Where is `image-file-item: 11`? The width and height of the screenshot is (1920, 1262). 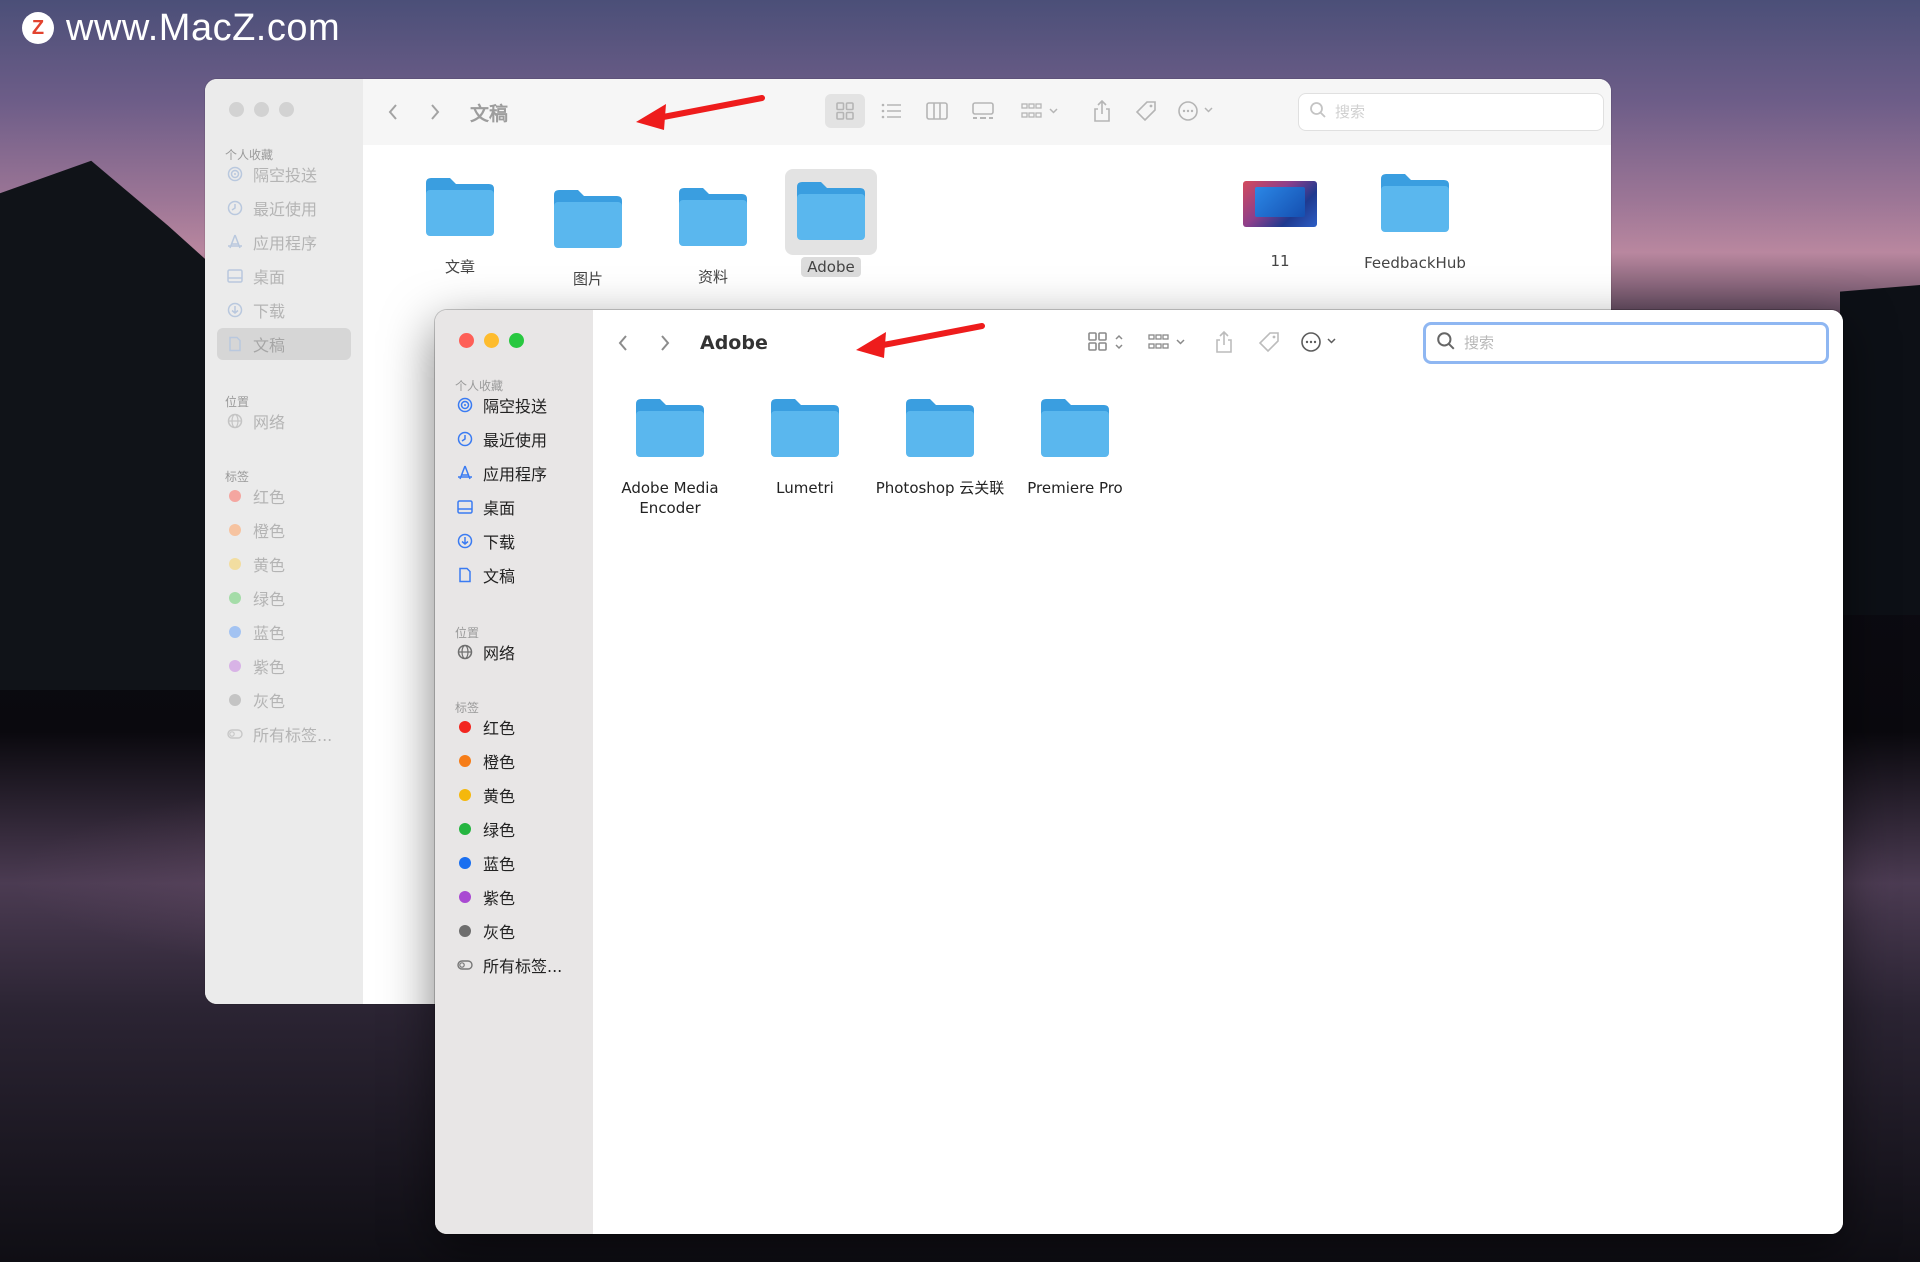
image-file-item: 11 is located at coordinates (1280, 218).